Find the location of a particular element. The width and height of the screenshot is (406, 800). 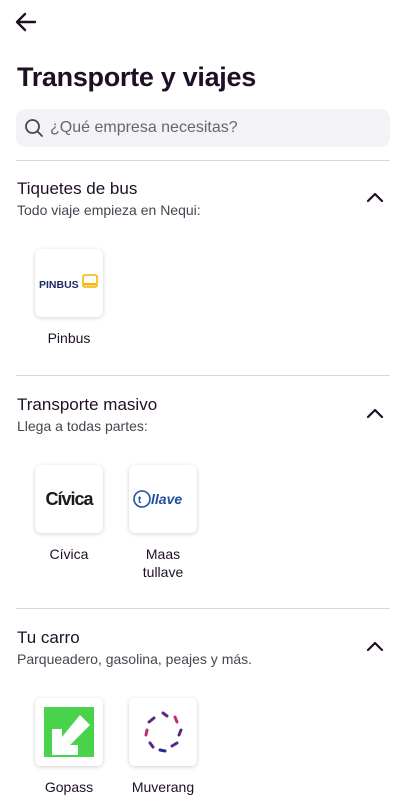

service-tile-muverang: Muverang is located at coordinates (163, 747).